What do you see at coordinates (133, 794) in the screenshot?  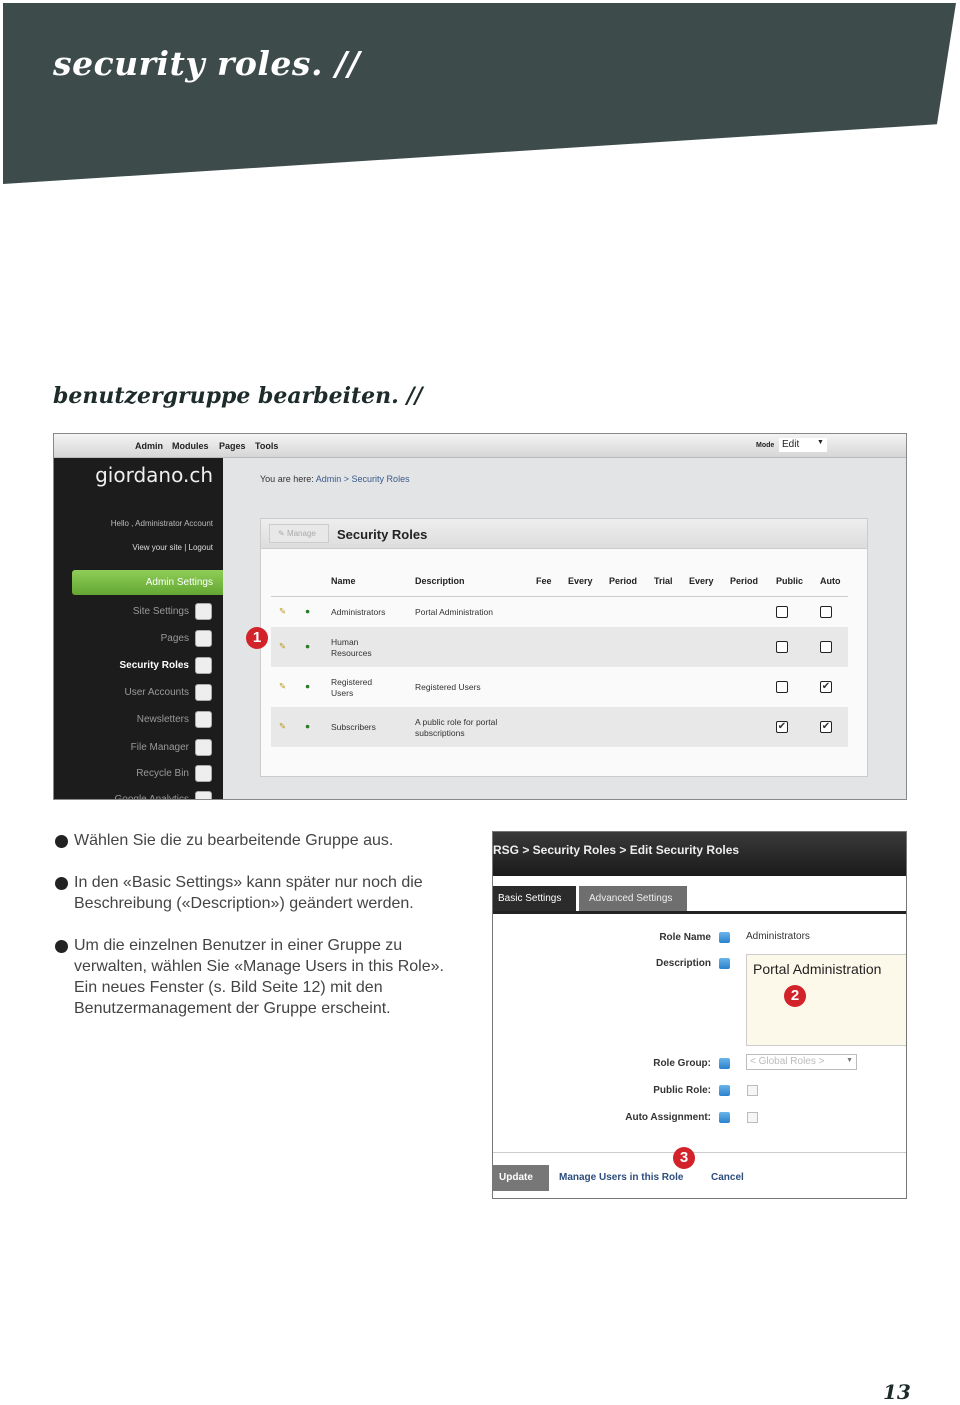 I see `sidebar-item-google-analytics: Google Analytics` at bounding box center [133, 794].